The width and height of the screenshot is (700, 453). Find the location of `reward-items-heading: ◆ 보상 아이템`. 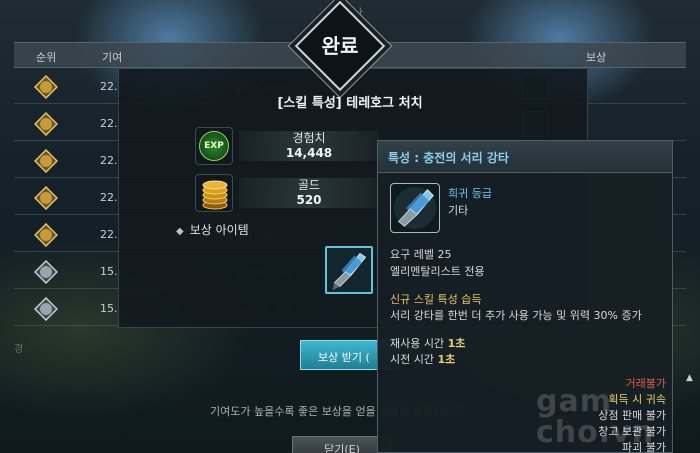

reward-items-heading: ◆ 보상 아이템 is located at coordinates (212, 229).